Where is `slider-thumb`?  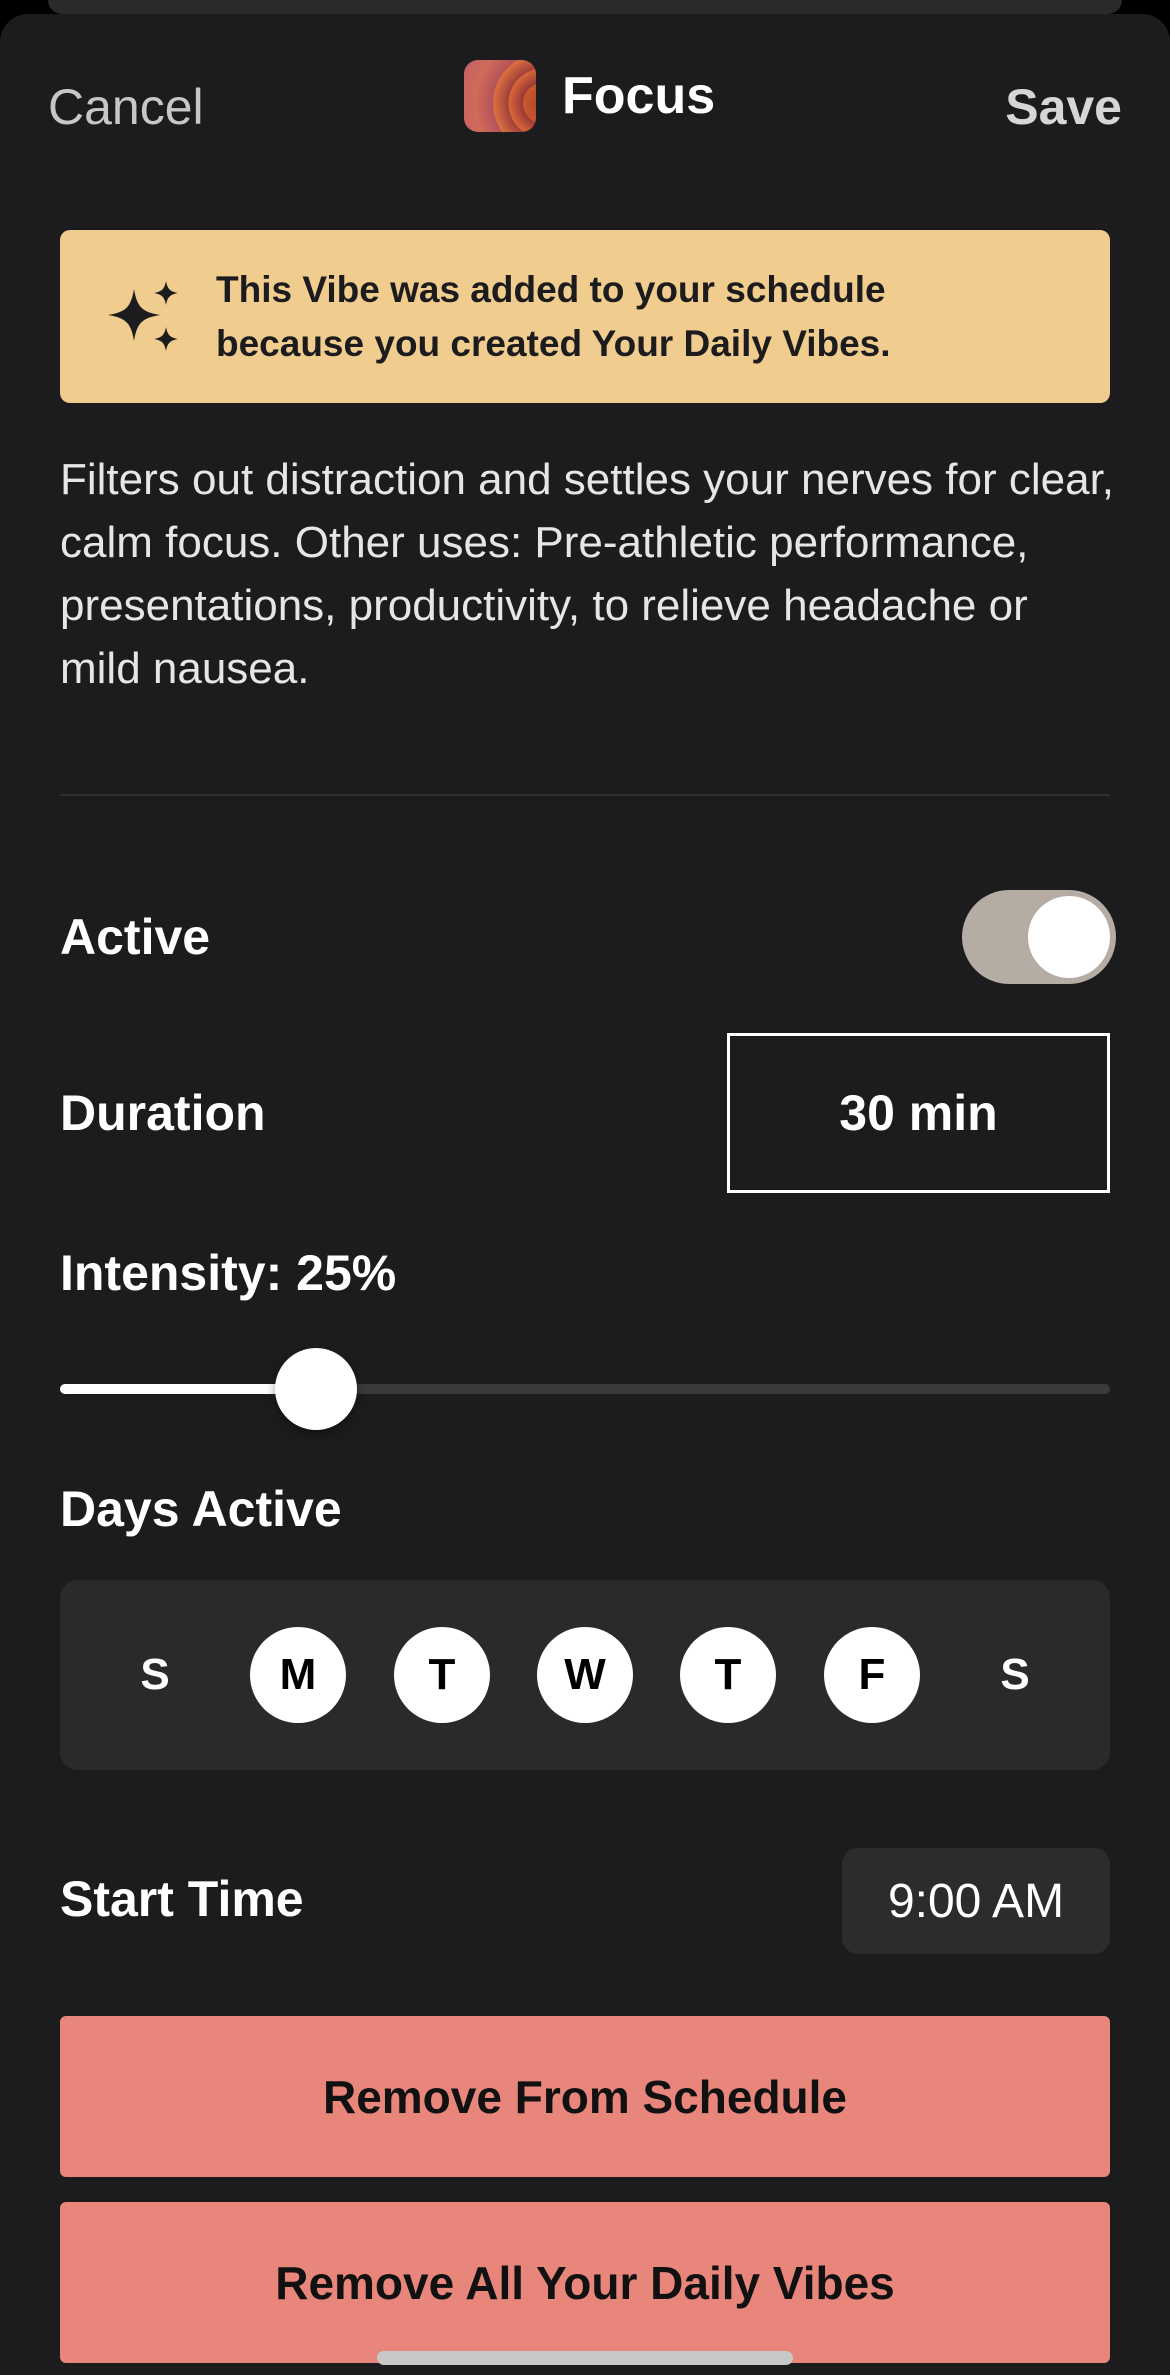
slider-thumb is located at coordinates (316, 1389).